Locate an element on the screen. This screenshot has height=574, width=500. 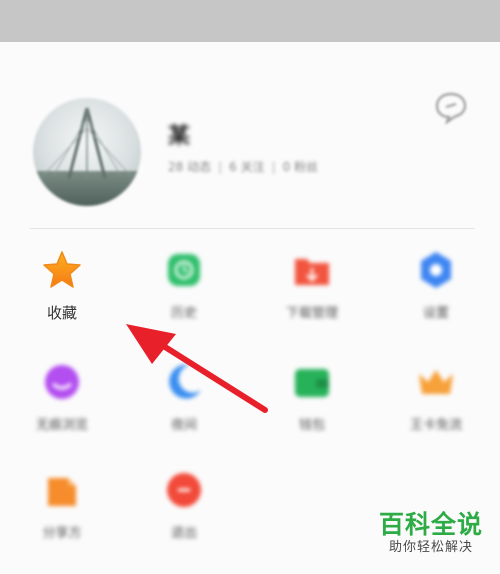
menu-item-wallet: 钱包 is located at coordinates (312, 402).